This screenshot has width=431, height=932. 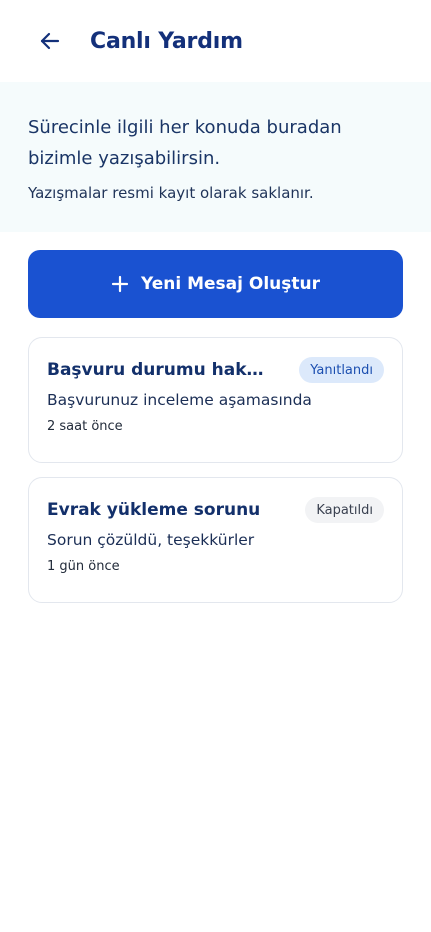 I want to click on new-message-button: Yeni Mesaj Oluştur, so click(x=215, y=284).